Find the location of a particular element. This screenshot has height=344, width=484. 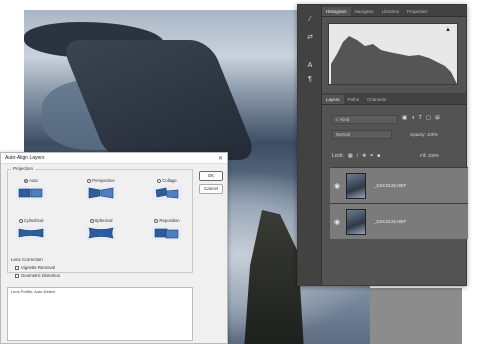

layers-panel-tabs: Layers Paths Channels is located at coordinates (394, 99).